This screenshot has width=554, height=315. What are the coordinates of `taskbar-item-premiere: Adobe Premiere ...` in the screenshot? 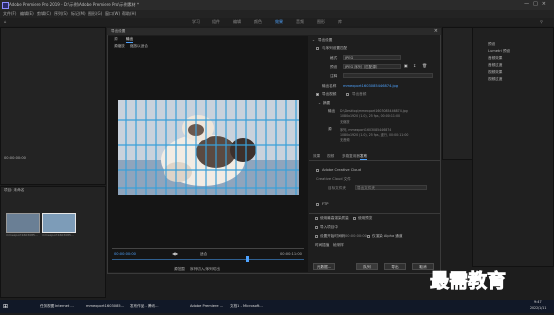 It's located at (206, 306).